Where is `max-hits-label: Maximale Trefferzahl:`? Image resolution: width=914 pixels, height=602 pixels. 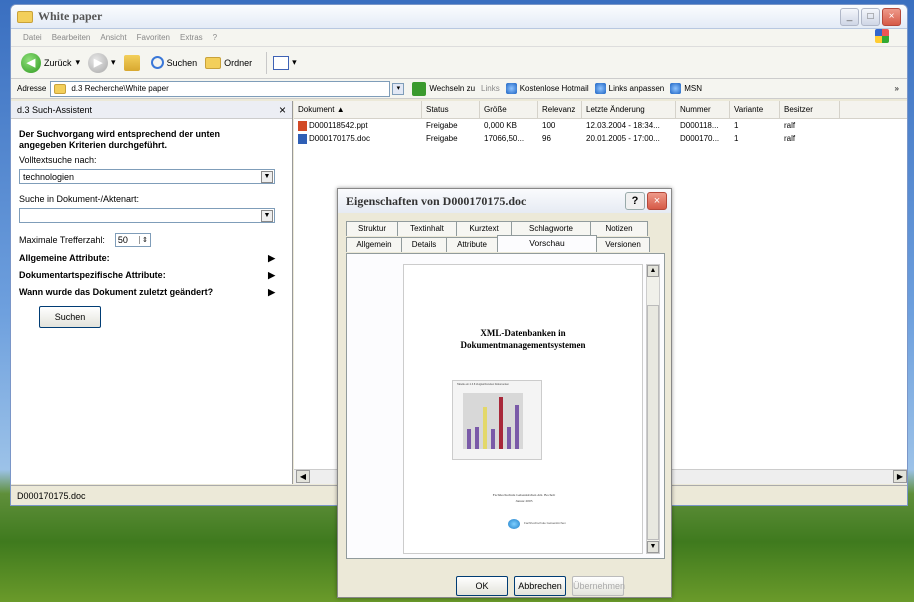 max-hits-label: Maximale Trefferzahl: is located at coordinates (62, 240).